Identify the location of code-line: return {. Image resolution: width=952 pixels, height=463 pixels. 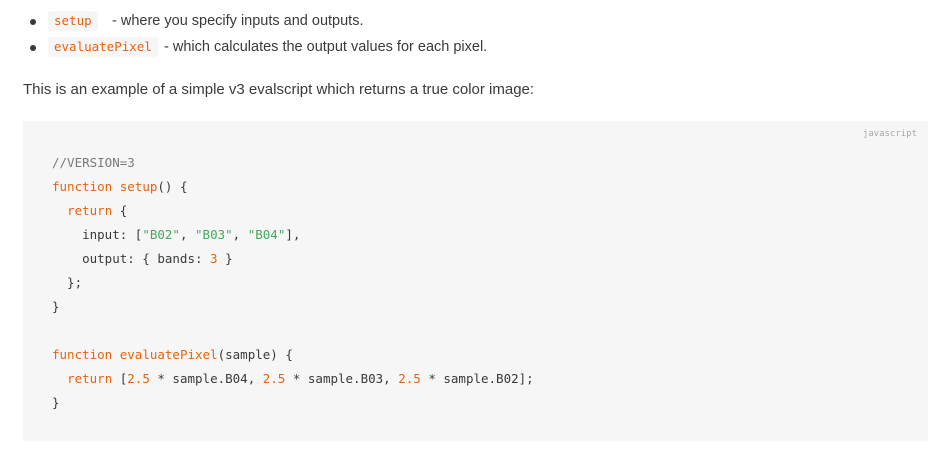
(97, 210).